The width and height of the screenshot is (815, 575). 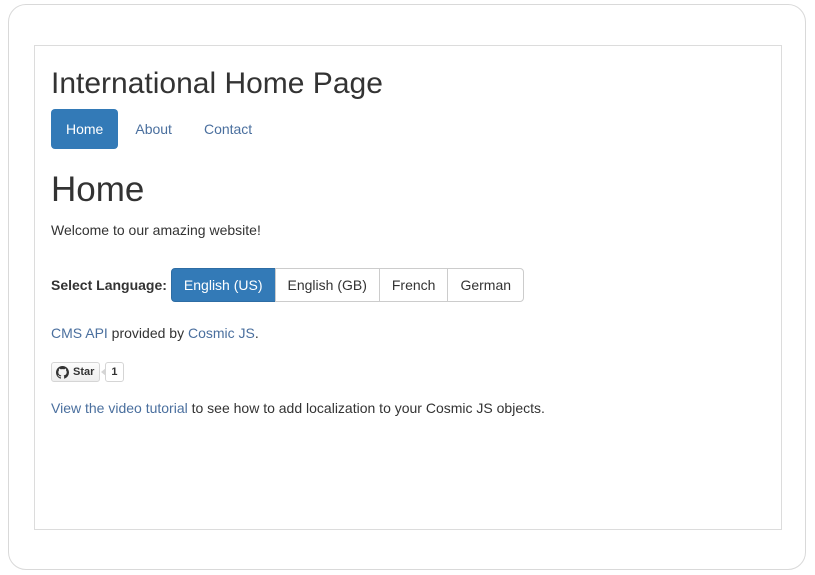 What do you see at coordinates (327, 285) in the screenshot?
I see `language-english-gb-button: English (GB)` at bounding box center [327, 285].